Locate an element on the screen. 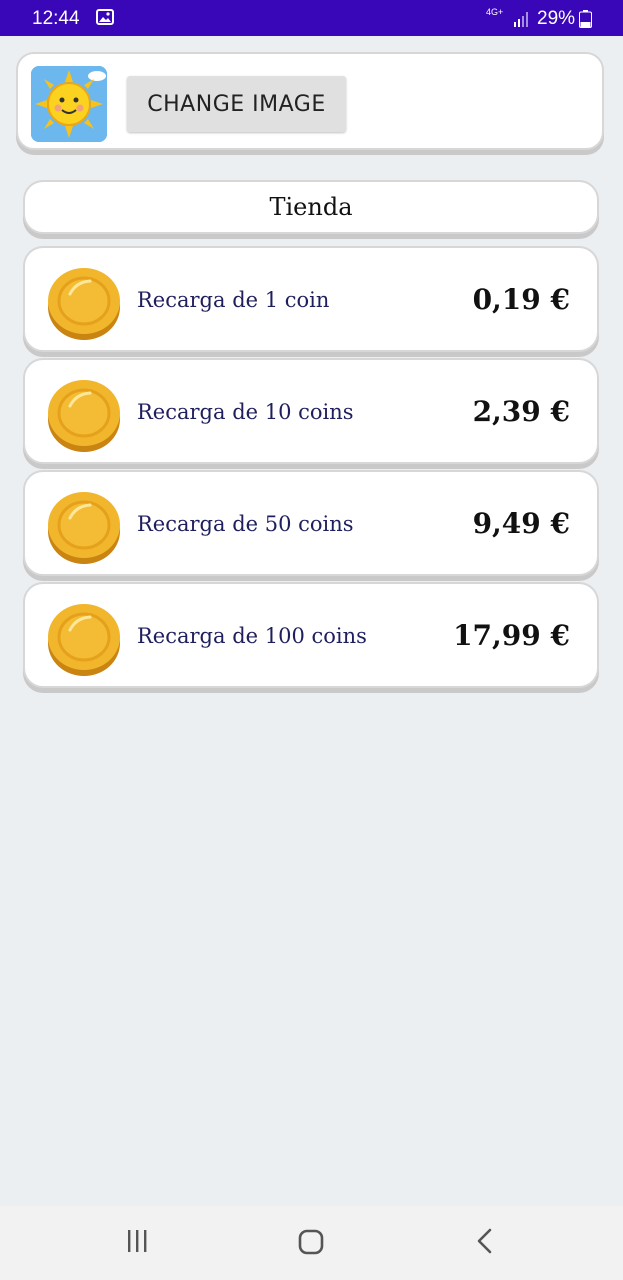 This screenshot has width=623, height=1280. status-time: 12:44 is located at coordinates (56, 18).